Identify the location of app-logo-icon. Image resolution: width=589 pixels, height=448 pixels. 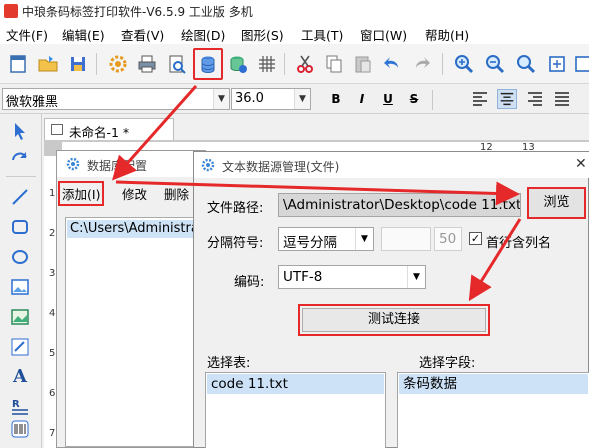
(11, 11).